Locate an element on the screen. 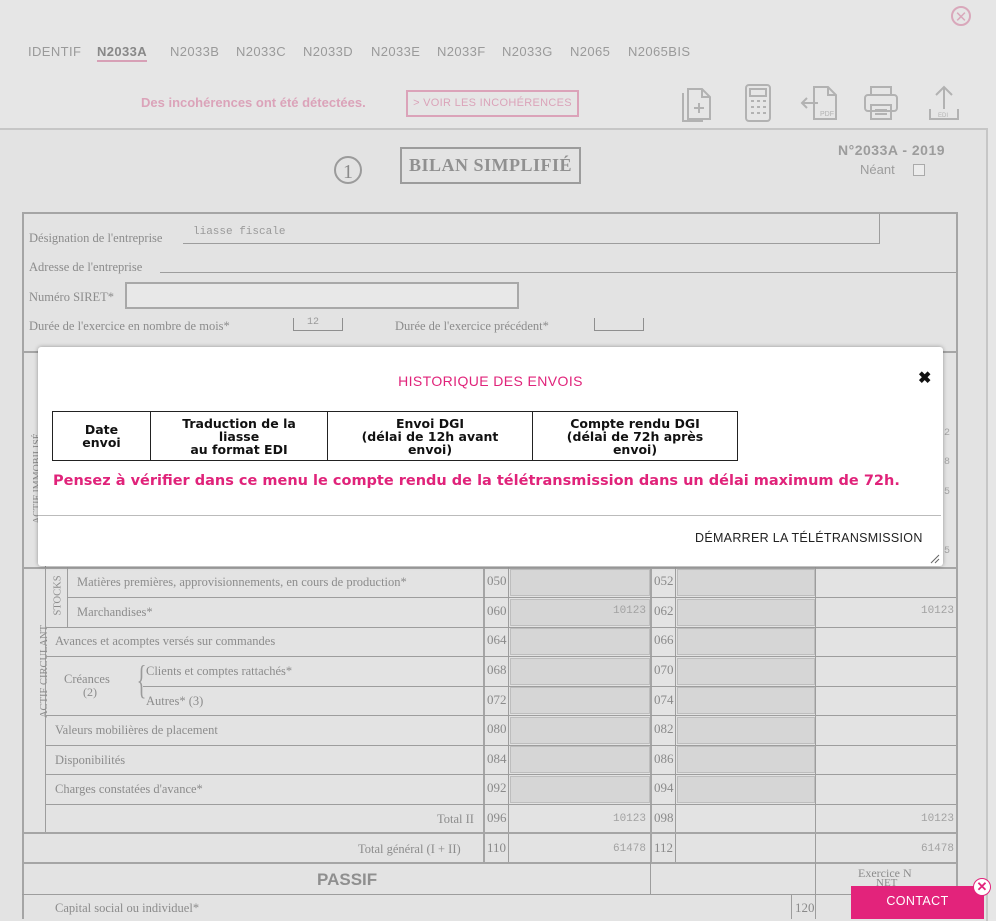 Image resolution: width=996 pixels, height=921 pixels. line-code: 062 is located at coordinates (664, 610).